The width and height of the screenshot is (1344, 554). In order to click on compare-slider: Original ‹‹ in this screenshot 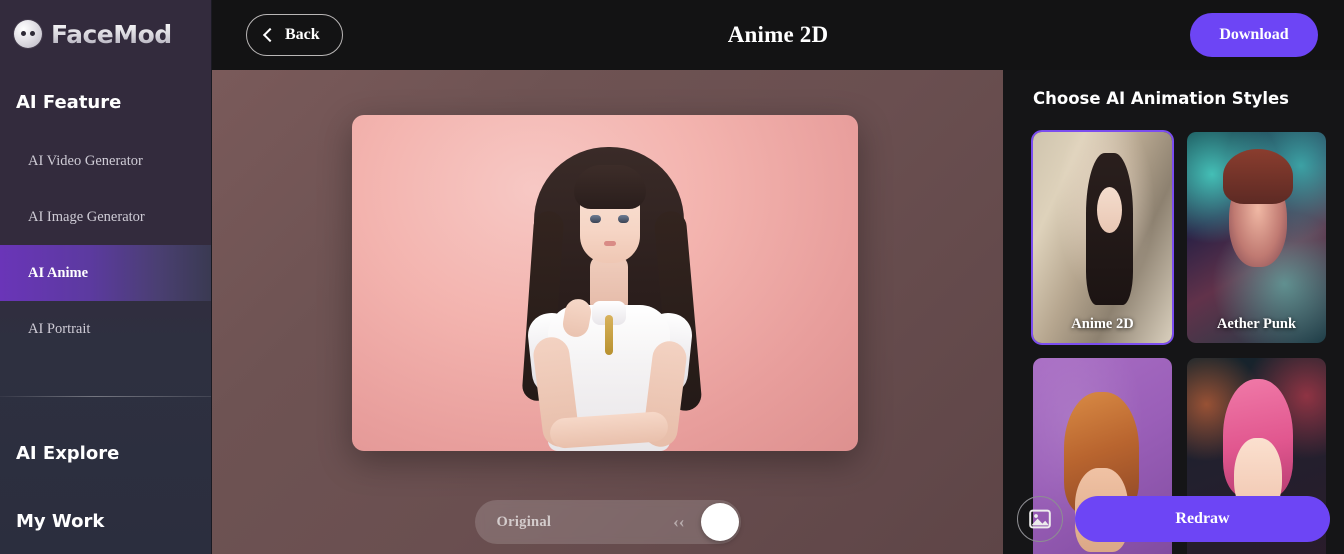, I will do `click(607, 522)`.